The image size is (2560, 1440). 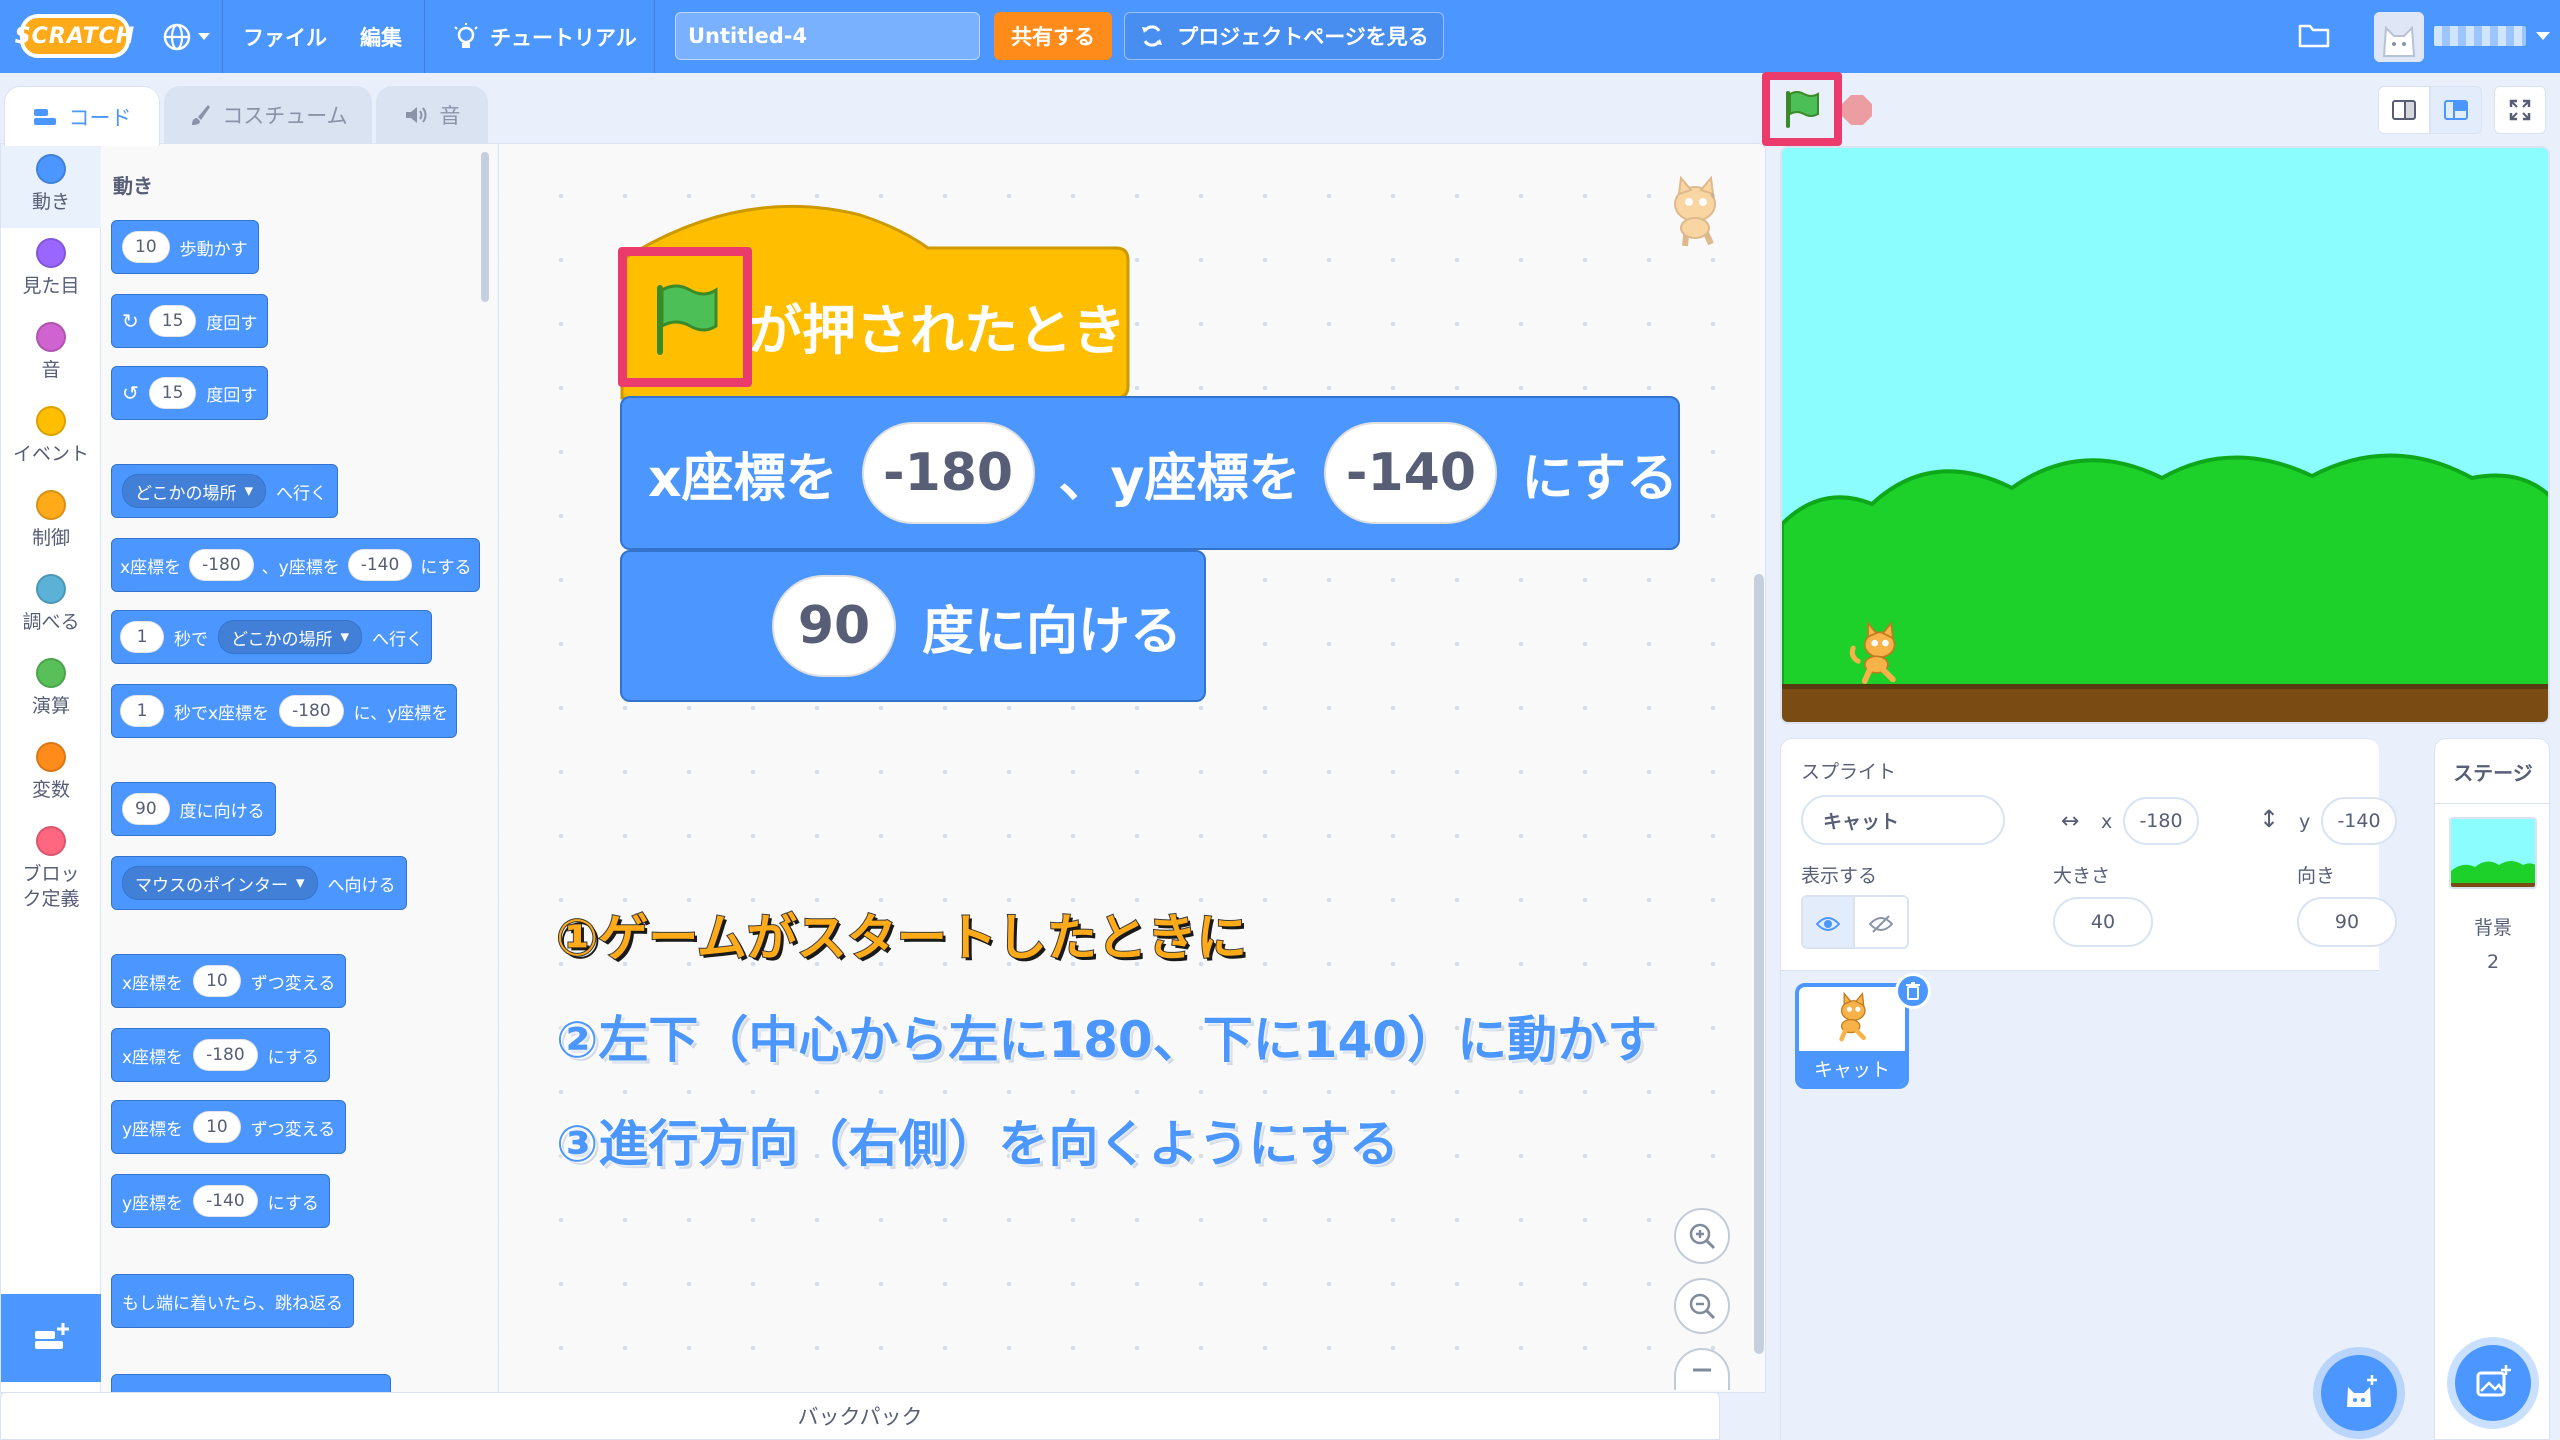 I want to click on choose-sprite-button, so click(x=2359, y=1393).